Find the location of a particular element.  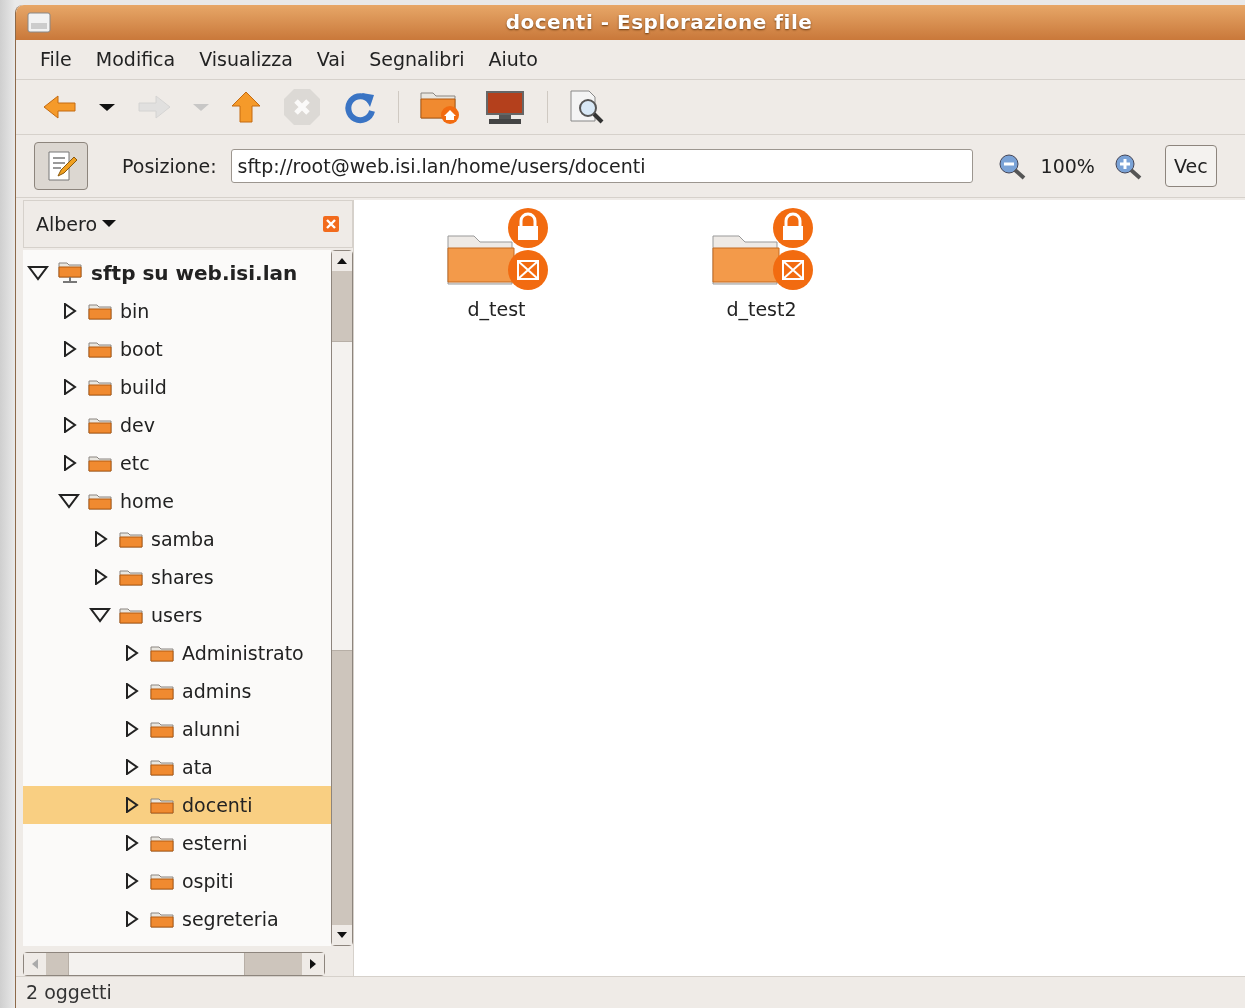

zoom-out-button is located at coordinates (1011, 165).